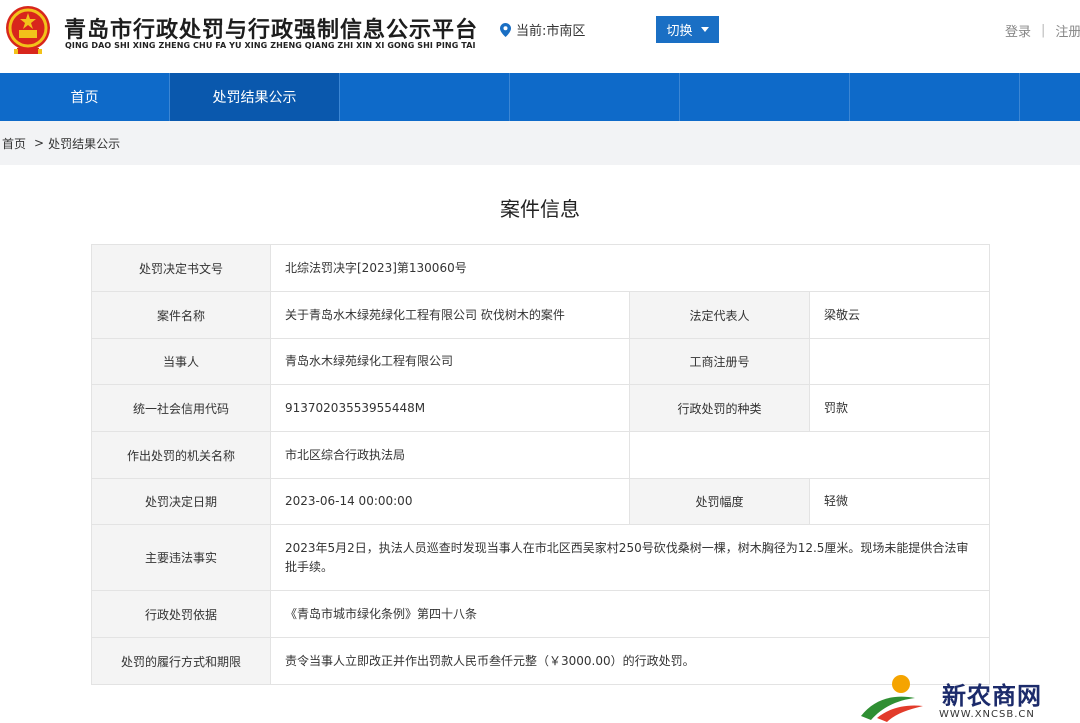 The height and width of the screenshot is (723, 1080). What do you see at coordinates (540, 209) in the screenshot?
I see `page-title: 案件信息` at bounding box center [540, 209].